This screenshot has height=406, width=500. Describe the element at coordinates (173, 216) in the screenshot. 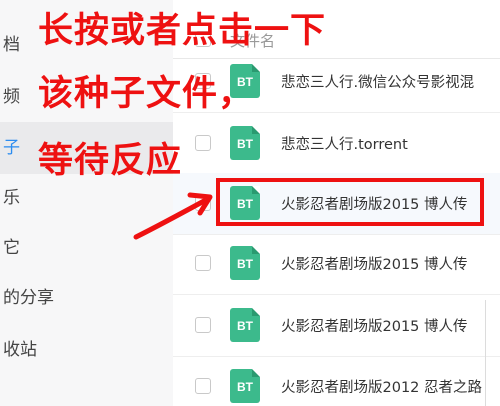

I see `red-arrow-icon` at that location.